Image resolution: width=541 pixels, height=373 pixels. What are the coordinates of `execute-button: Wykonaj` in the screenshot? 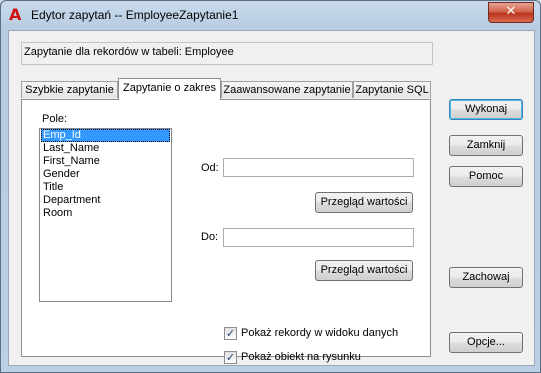 It's located at (486, 109).